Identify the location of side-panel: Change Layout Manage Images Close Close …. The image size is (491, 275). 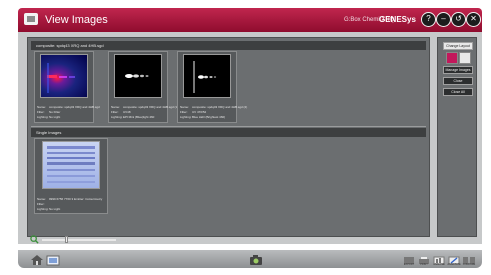
(457, 137).